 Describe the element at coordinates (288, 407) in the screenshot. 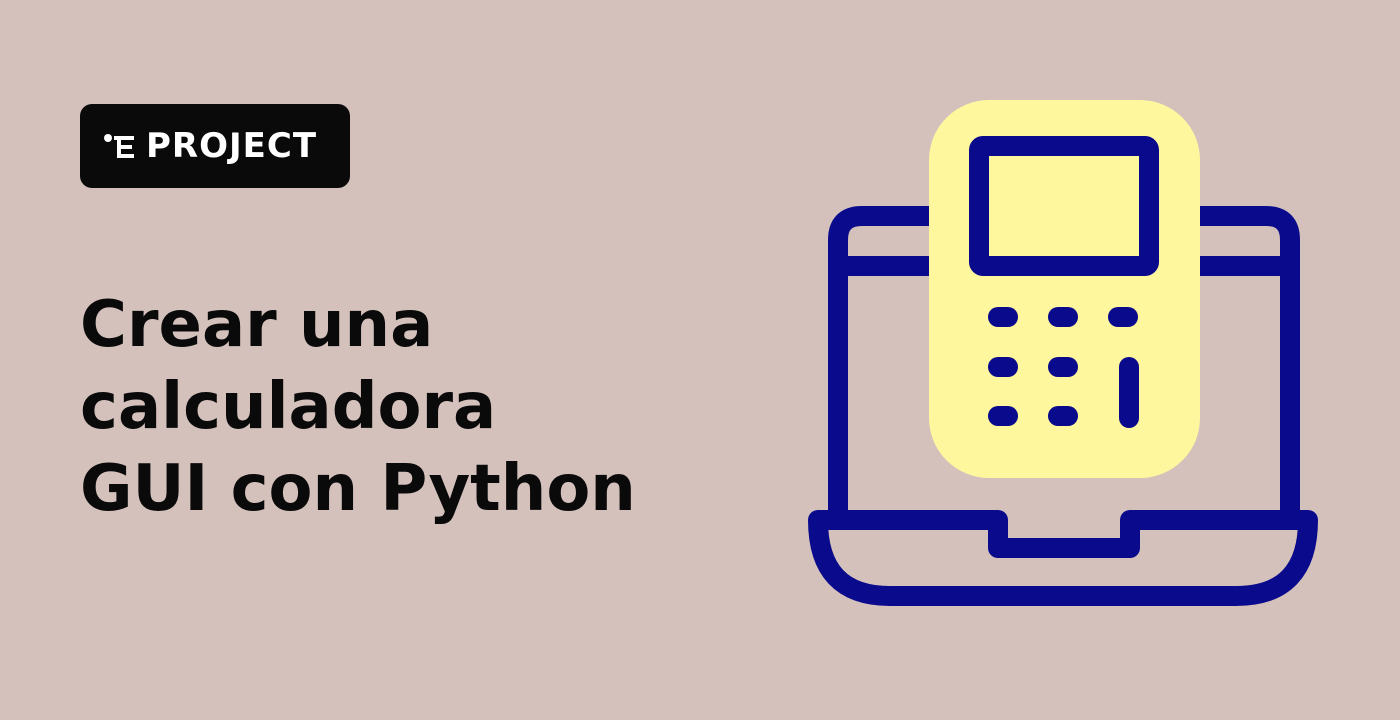

I see `title-line-2: calculadora` at that location.